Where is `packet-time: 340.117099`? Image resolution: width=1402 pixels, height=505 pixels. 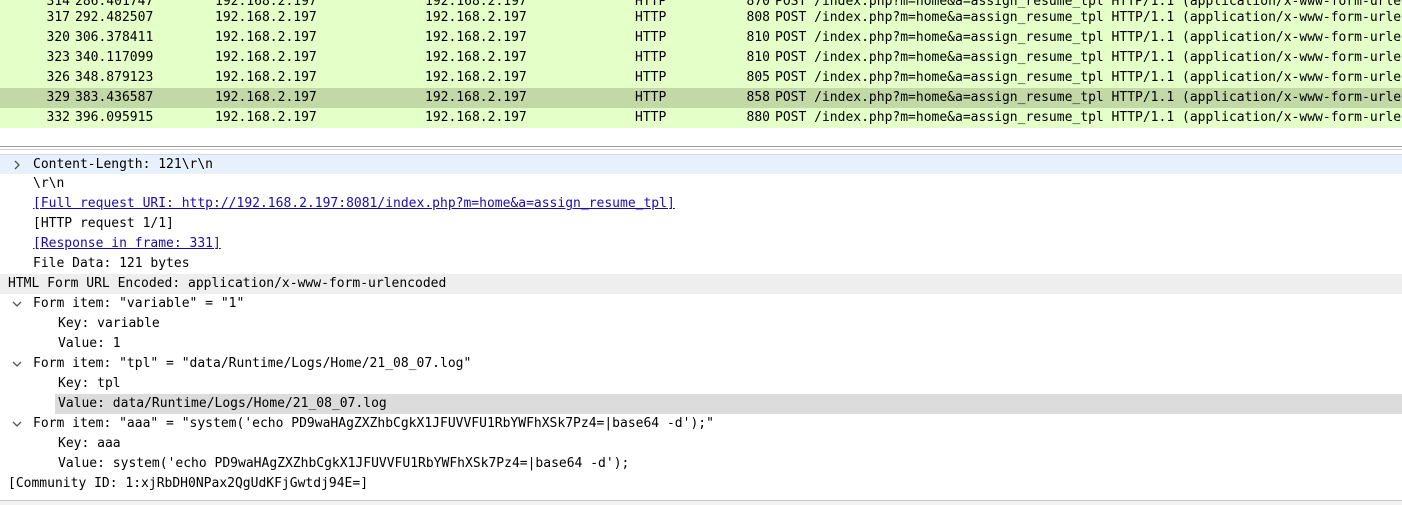 packet-time: 340.117099 is located at coordinates (114, 57).